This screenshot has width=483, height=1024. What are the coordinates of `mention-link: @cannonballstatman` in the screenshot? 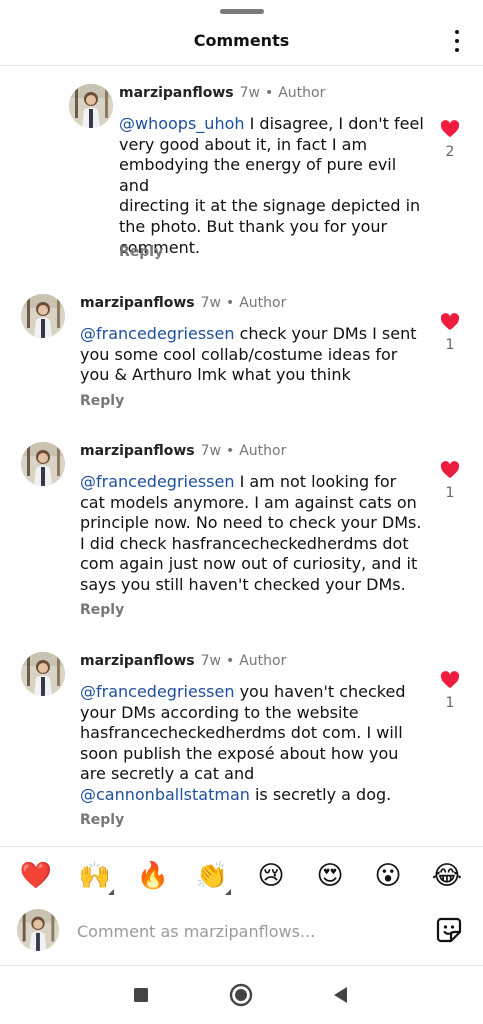 It's located at (165, 794).